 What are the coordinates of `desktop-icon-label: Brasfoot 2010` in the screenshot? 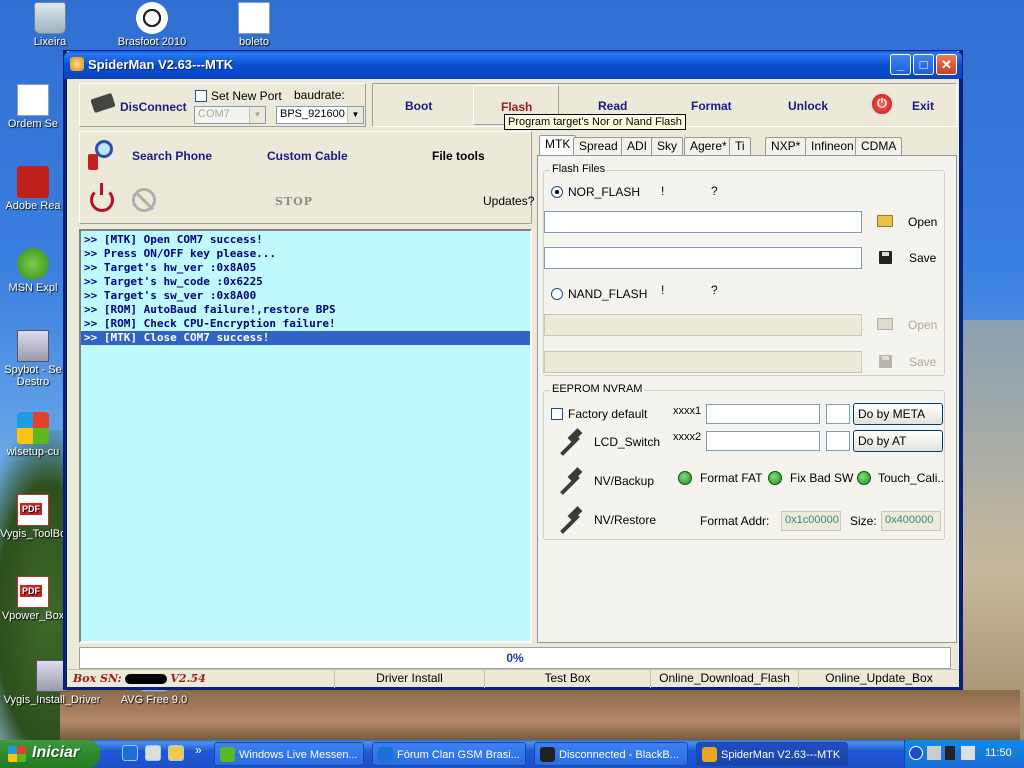 It's located at (152, 42).